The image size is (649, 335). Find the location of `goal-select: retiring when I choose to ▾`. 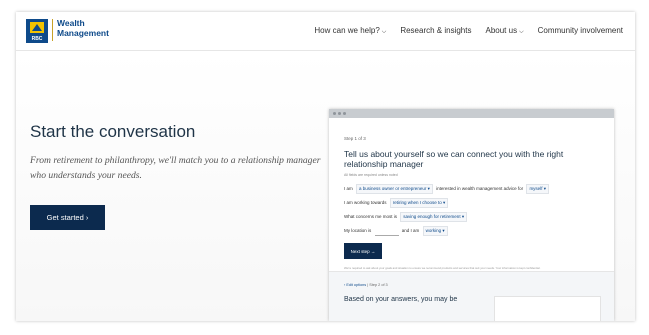

goal-select: retiring when I choose to ▾ is located at coordinates (419, 203).